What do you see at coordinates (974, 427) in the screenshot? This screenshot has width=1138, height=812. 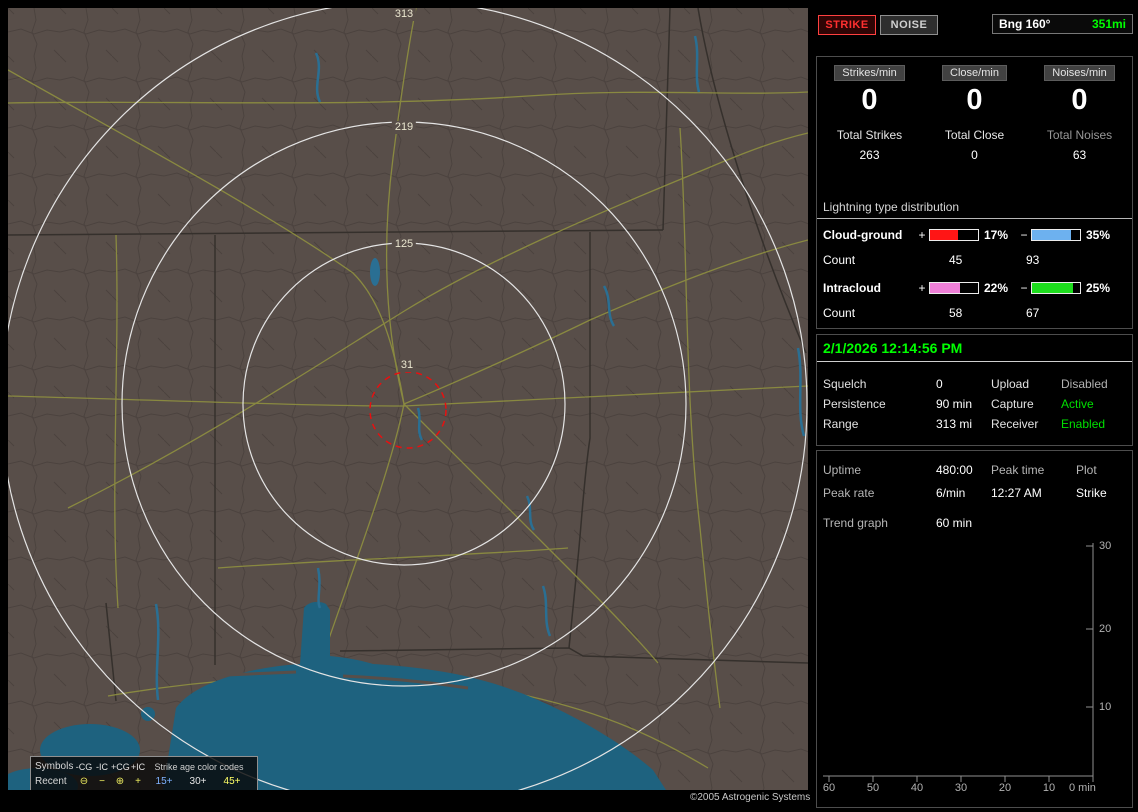 I see `range-receiver-row: Range 313 mi Receiver Enabled` at bounding box center [974, 427].